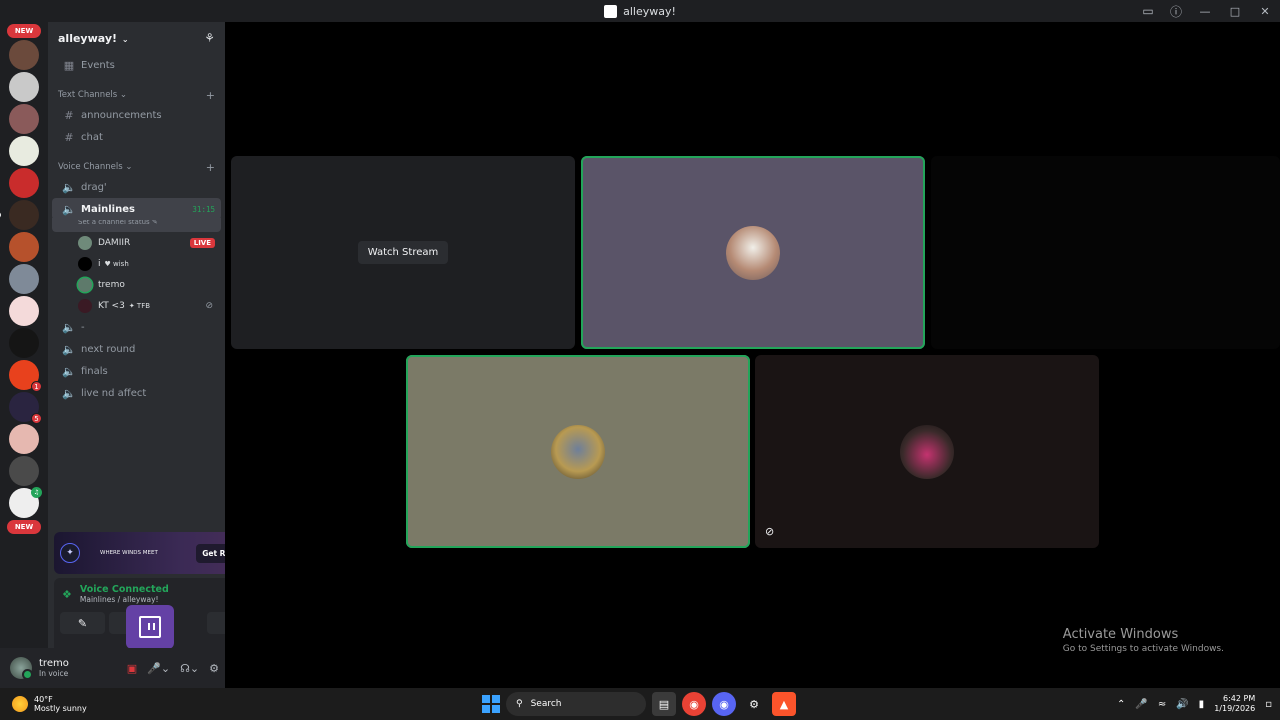 Image resolution: width=1280 pixels, height=720 pixels. Describe the element at coordinates (150, 627) in the screenshot. I see `twitch-overlay` at that location.